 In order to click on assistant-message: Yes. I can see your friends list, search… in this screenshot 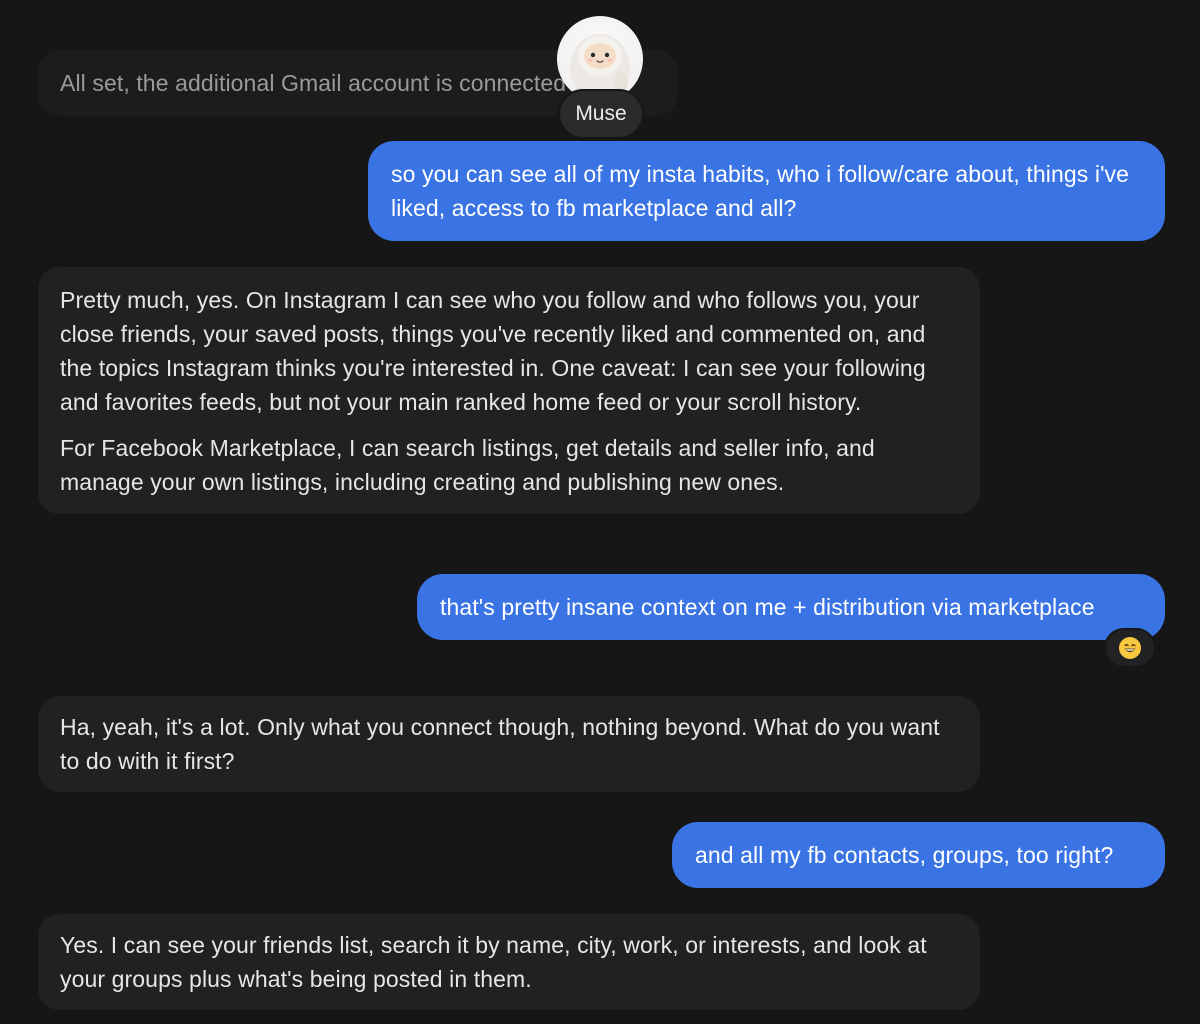, I will do `click(509, 962)`.